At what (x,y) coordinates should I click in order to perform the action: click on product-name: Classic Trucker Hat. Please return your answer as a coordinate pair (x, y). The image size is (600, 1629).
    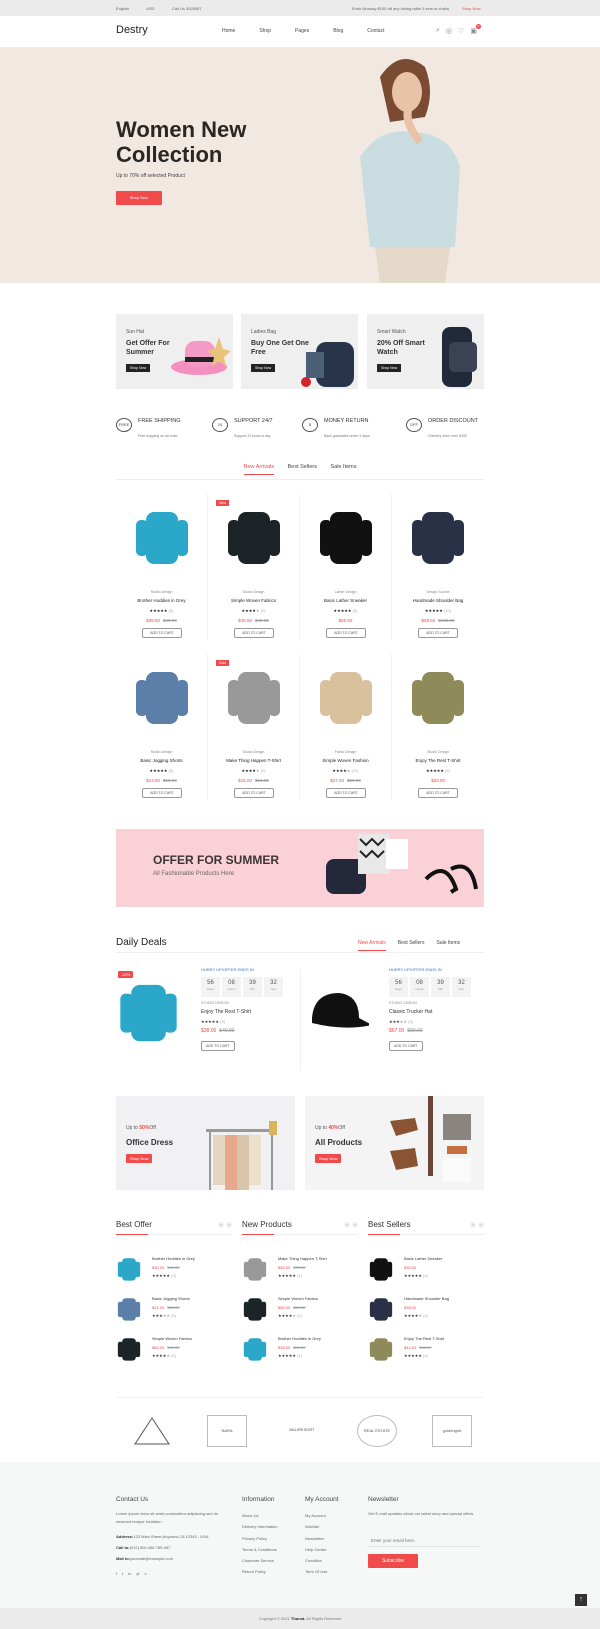
    Looking at the image, I should click on (436, 1012).